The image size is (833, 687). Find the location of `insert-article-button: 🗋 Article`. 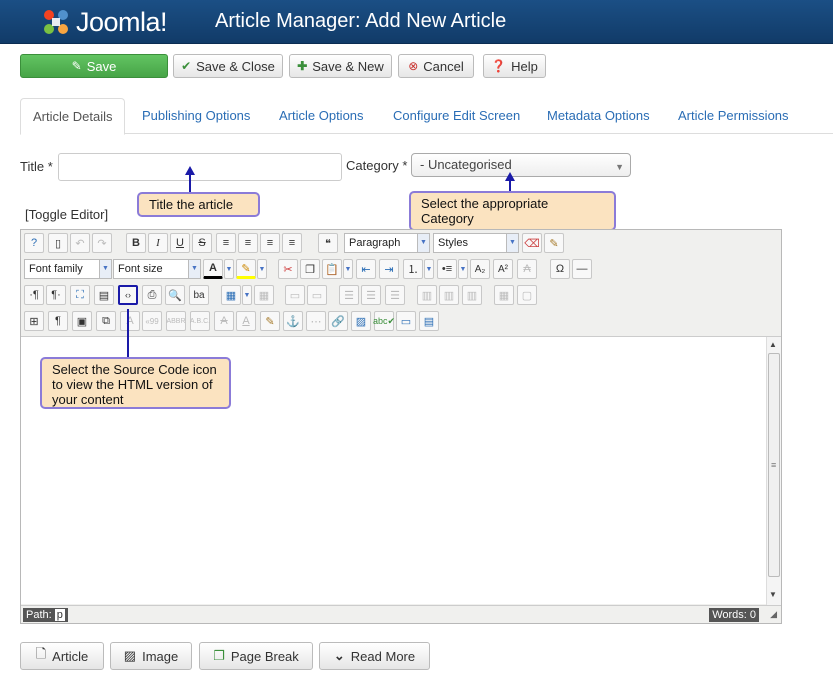

insert-article-button: 🗋 Article is located at coordinates (62, 656).